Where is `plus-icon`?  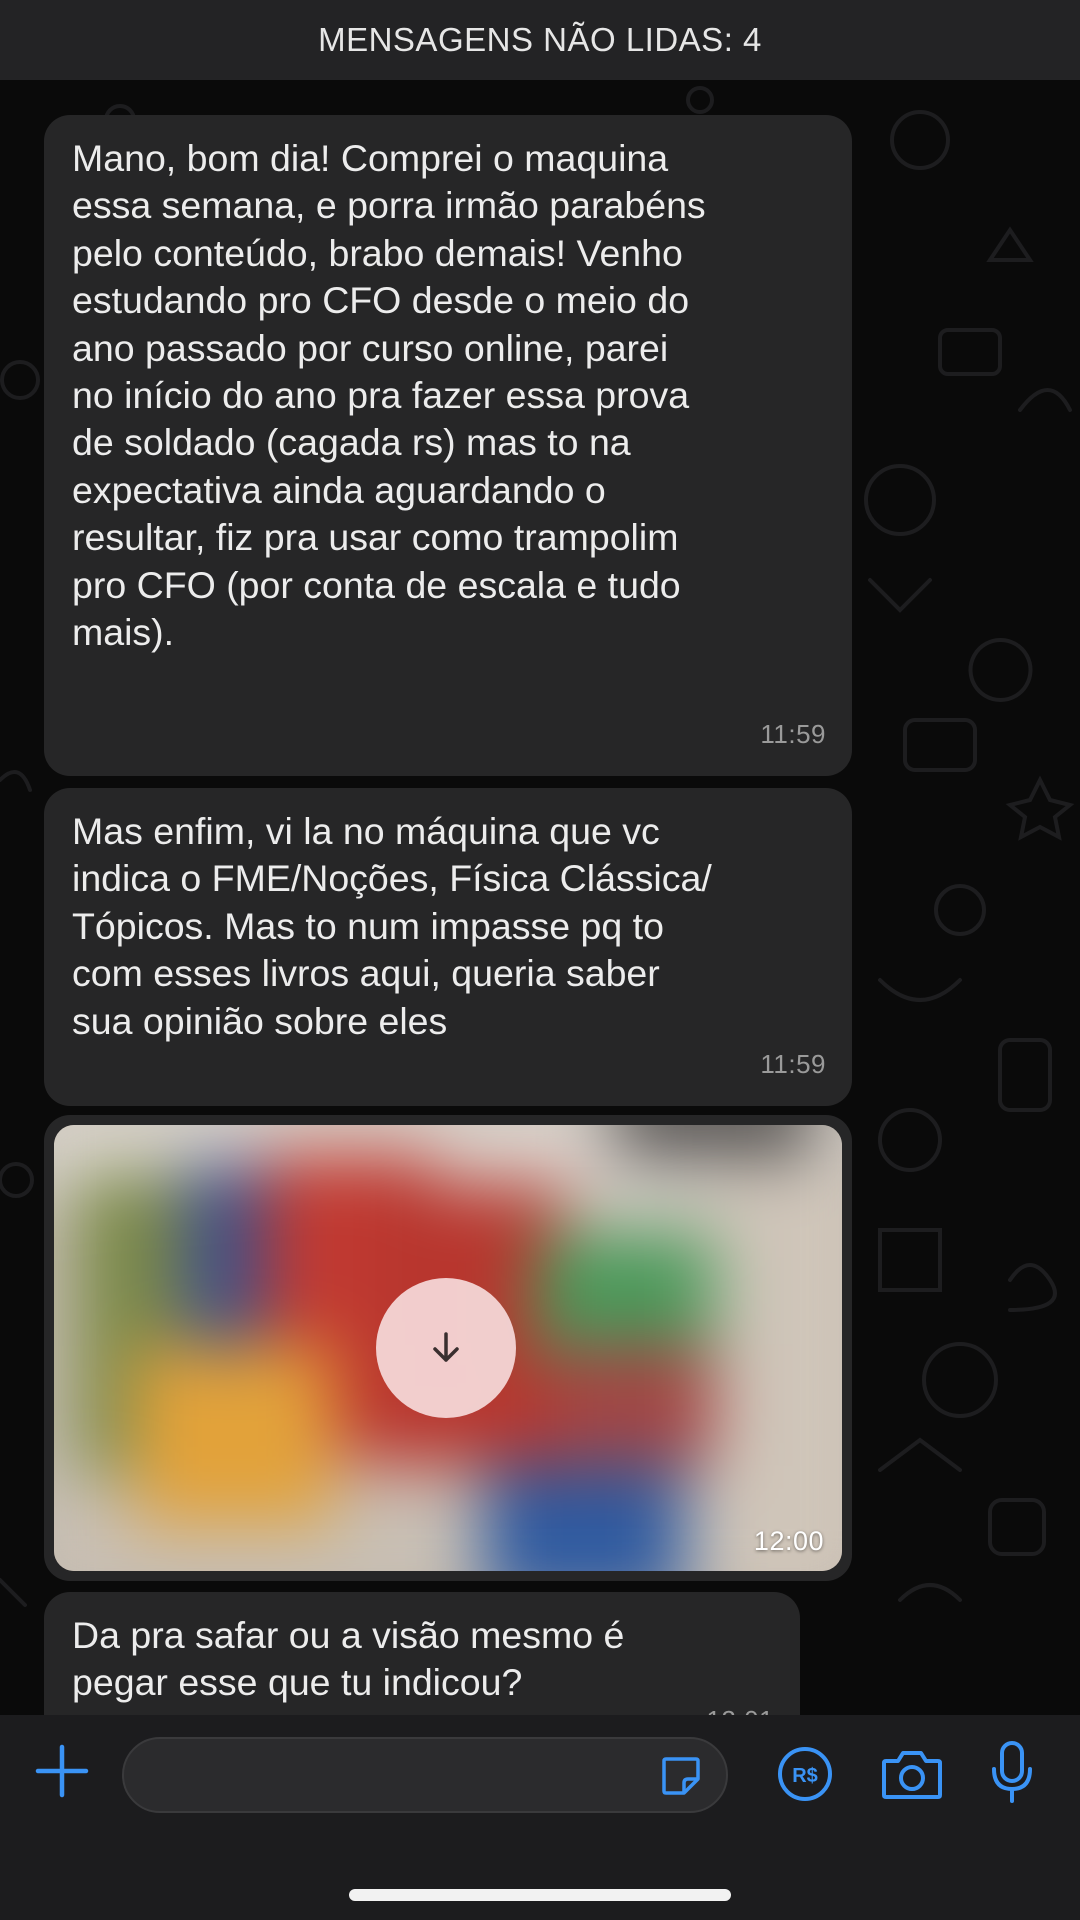
plus-icon is located at coordinates (62, 1771).